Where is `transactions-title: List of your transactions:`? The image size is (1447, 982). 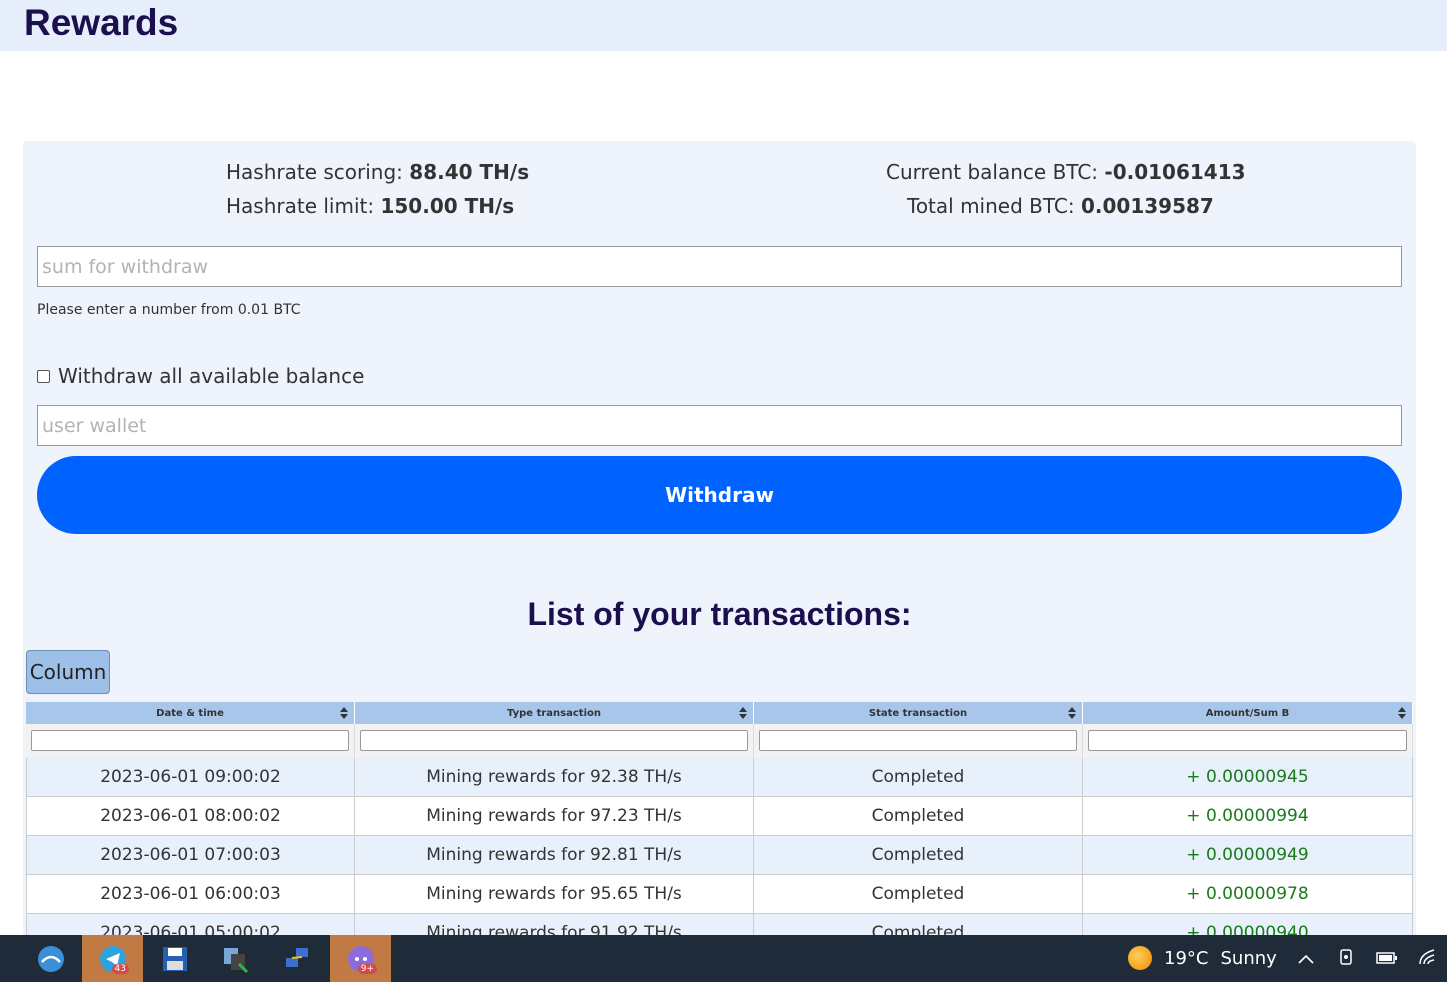
transactions-title: List of your transactions: is located at coordinates (719, 614).